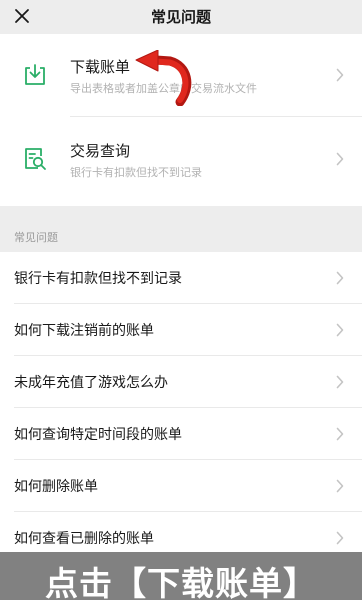 This screenshot has width=362, height=600. Describe the element at coordinates (181, 486) in the screenshot. I see `faq-item: 如何删除账单` at that location.